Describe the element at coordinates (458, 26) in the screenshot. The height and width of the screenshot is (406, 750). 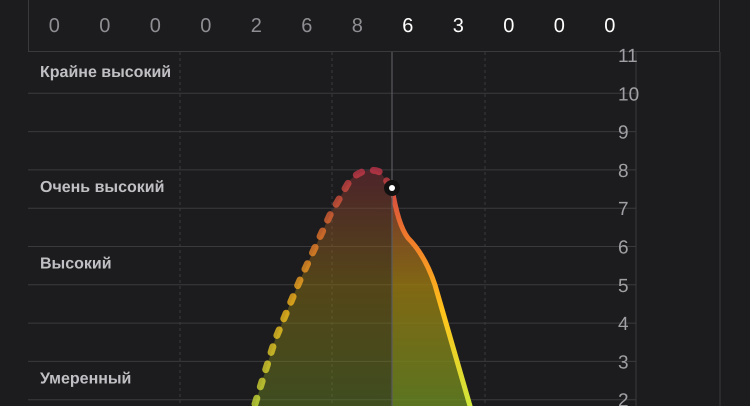
I see `hour-value: 3` at that location.